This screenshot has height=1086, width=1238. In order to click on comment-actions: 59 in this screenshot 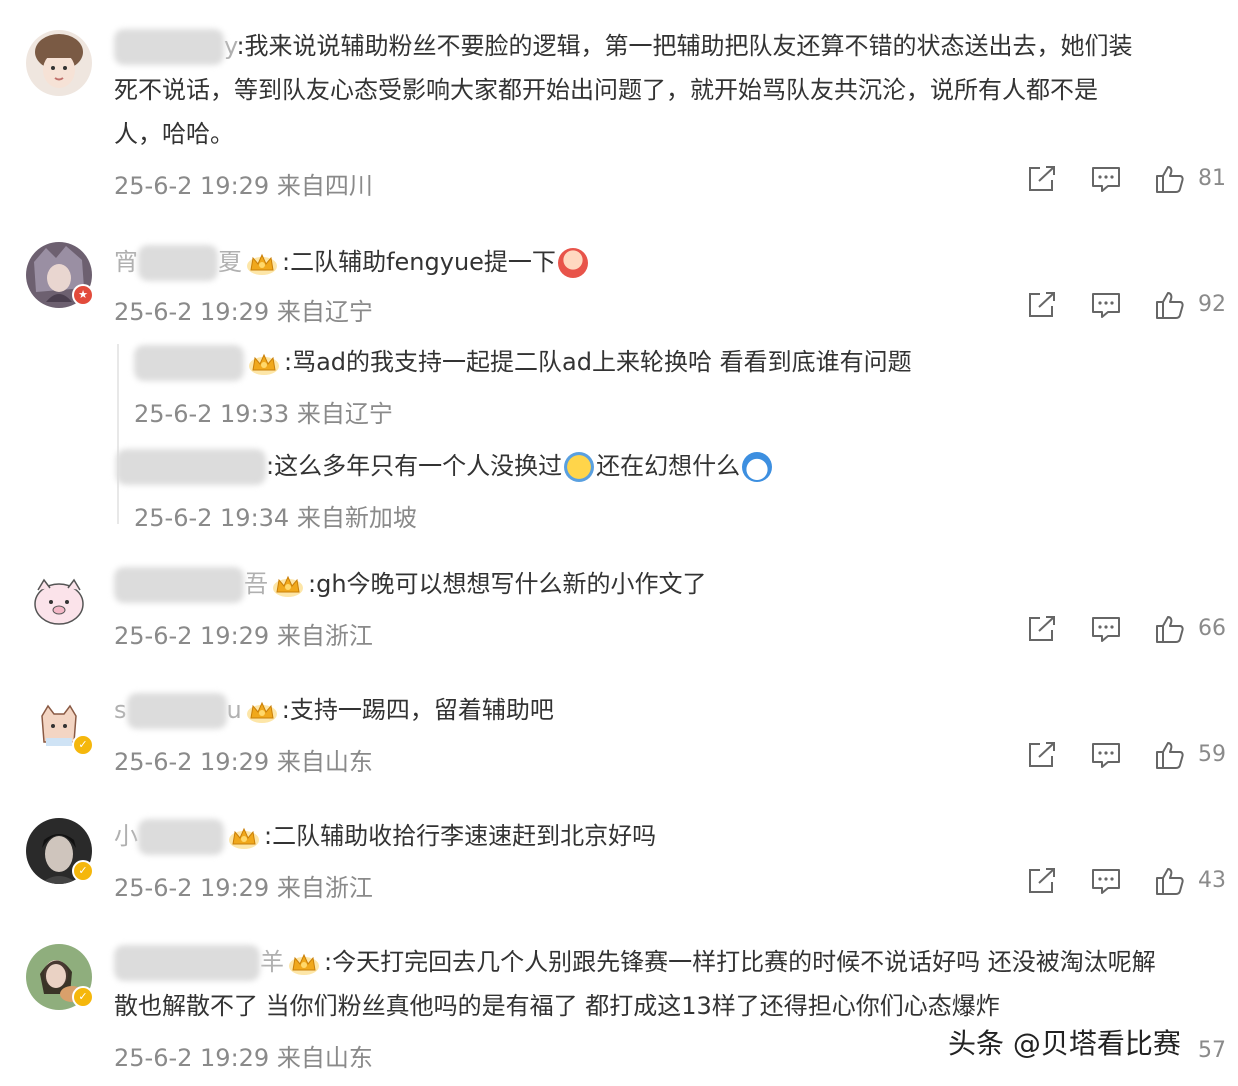, I will do `click(1126, 757)`.